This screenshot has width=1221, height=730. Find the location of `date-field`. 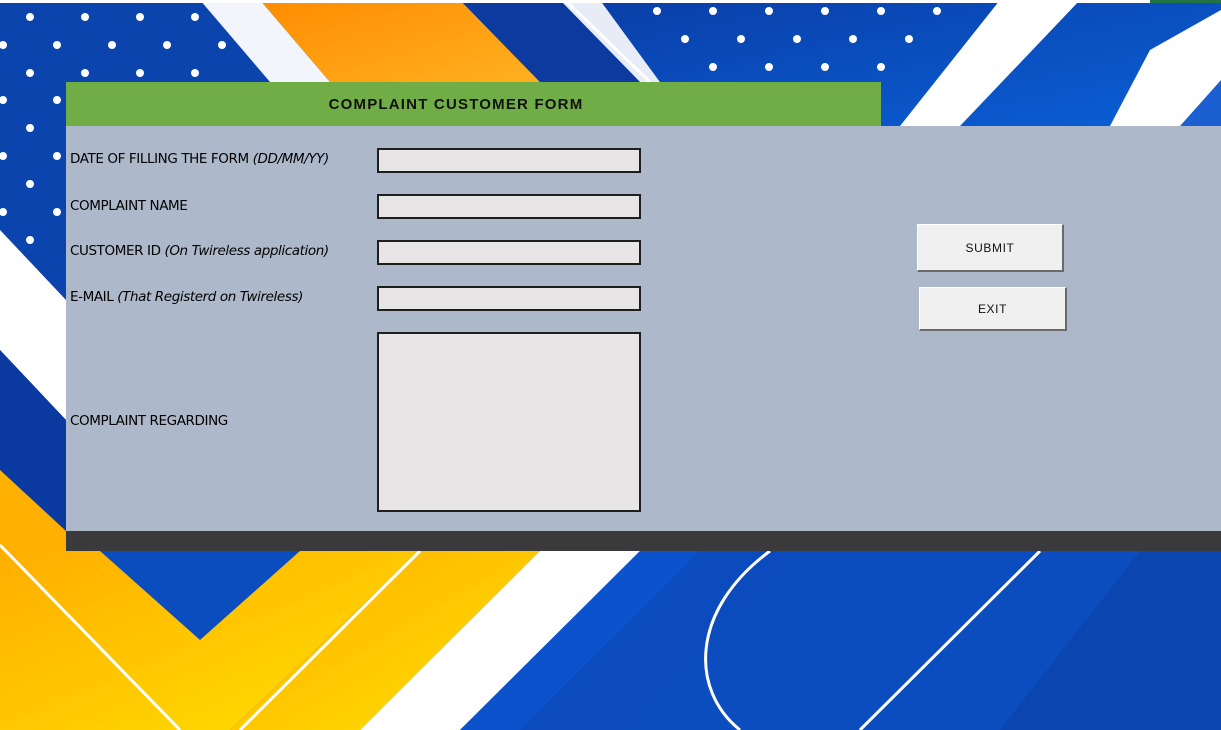

date-field is located at coordinates (509, 160).